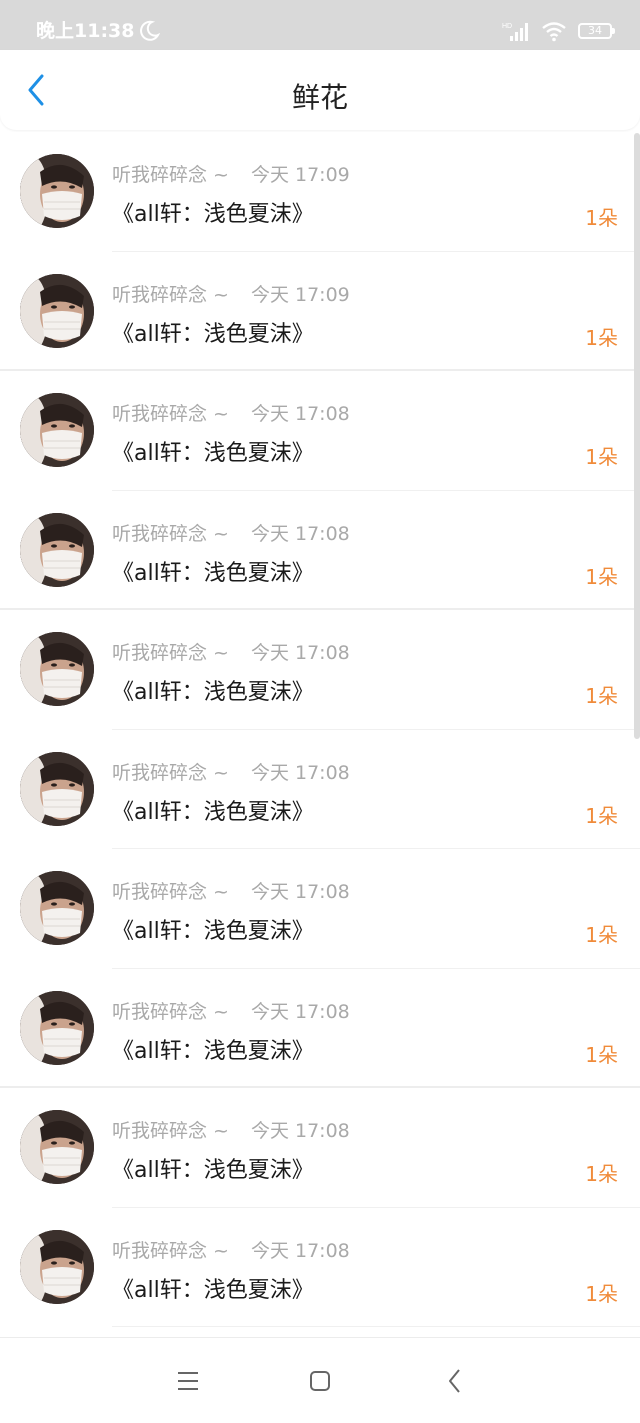 This screenshot has height=1423, width=640. I want to click on back-chevron-icon, so click(454, 1381).